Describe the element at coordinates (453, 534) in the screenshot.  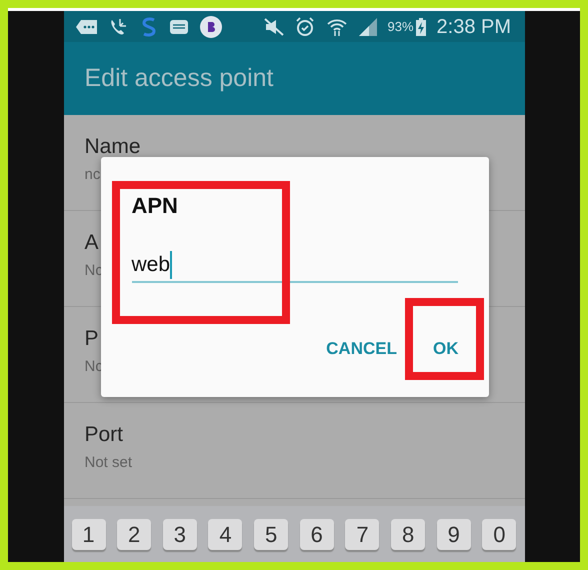
I see `number-key: 9` at that location.